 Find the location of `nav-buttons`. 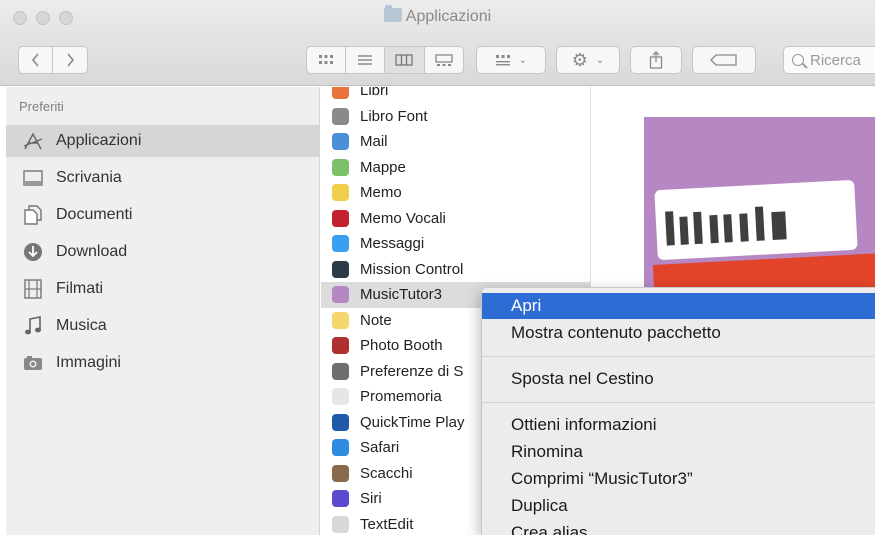

nav-buttons is located at coordinates (53, 60).